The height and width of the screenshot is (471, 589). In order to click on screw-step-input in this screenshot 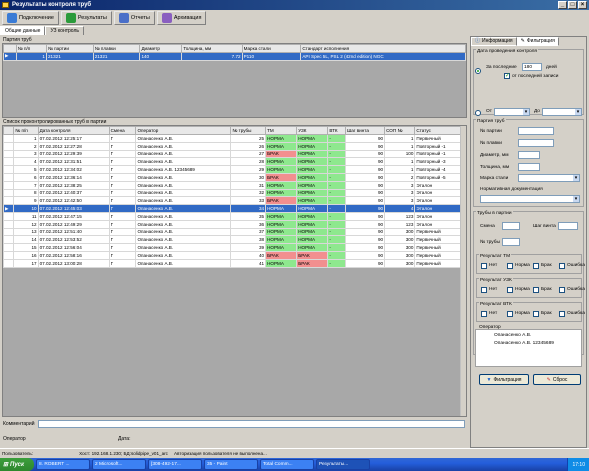, I will do `click(568, 226)`.